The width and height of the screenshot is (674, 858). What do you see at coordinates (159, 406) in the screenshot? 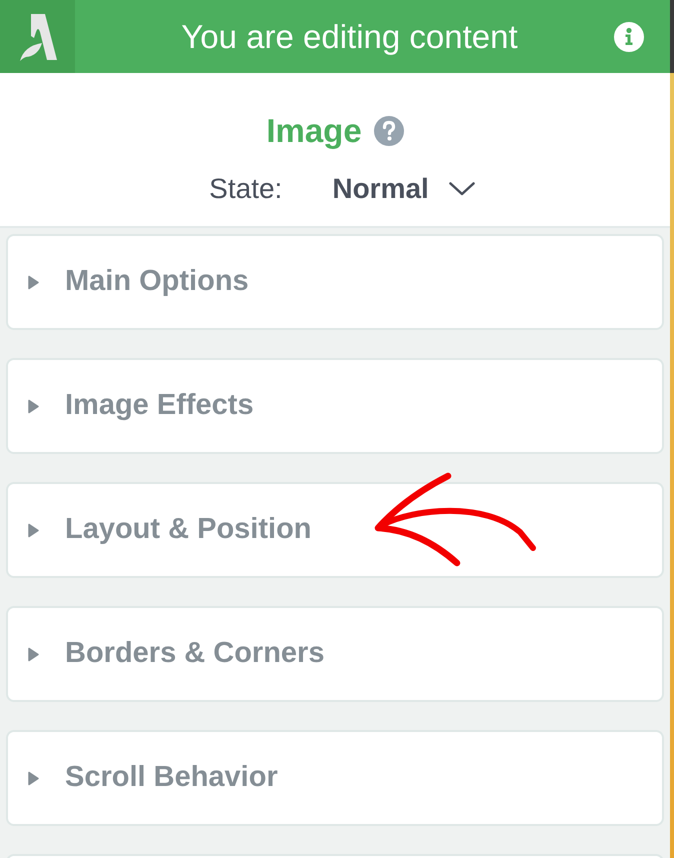
I see `section-title: Image Effects` at bounding box center [159, 406].